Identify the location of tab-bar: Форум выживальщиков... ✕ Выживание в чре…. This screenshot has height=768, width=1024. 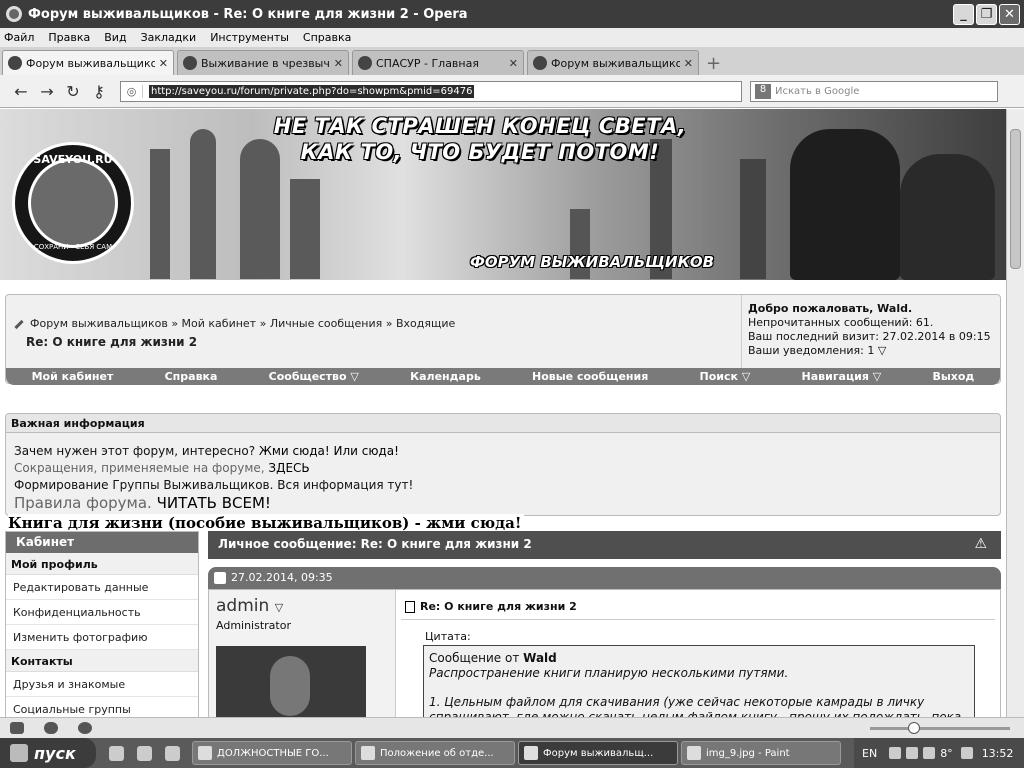
(512, 61).